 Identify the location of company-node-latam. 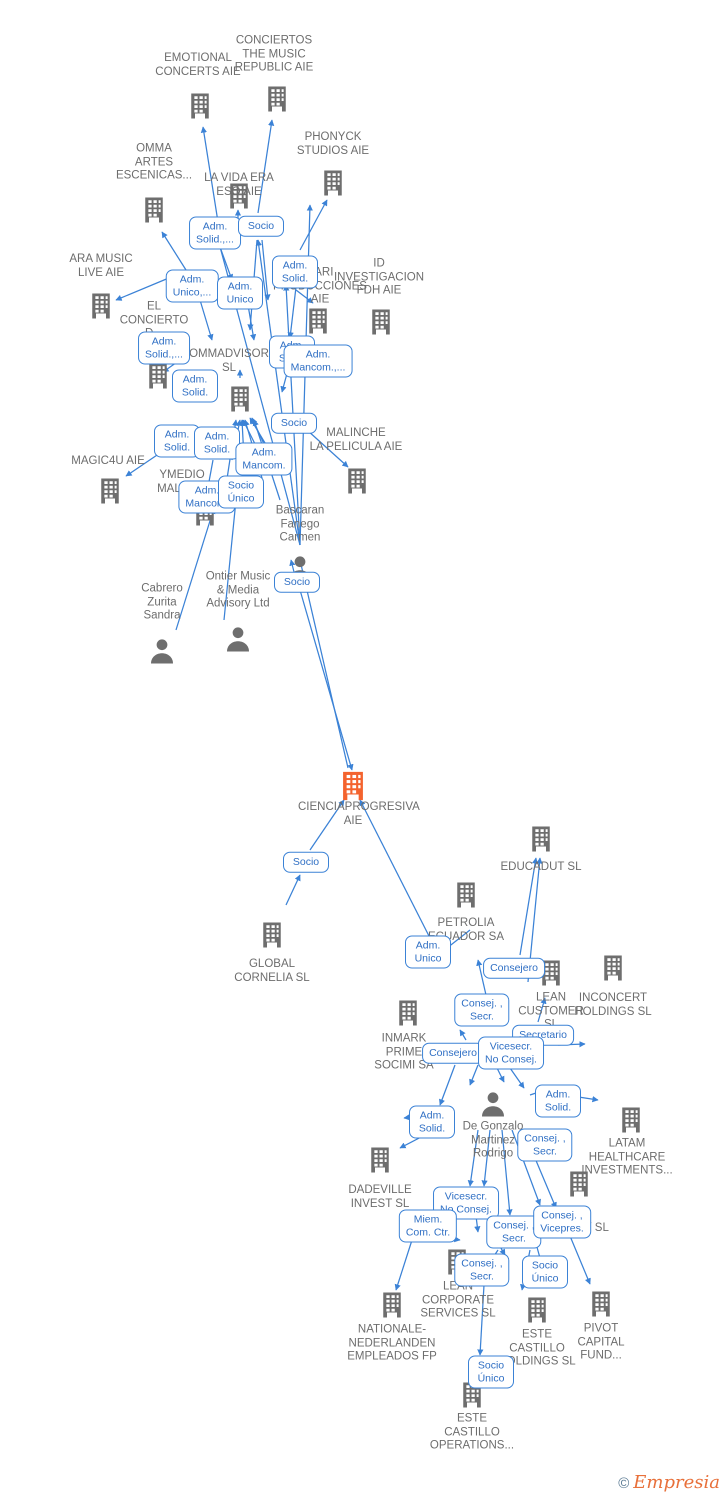
(631, 1120).